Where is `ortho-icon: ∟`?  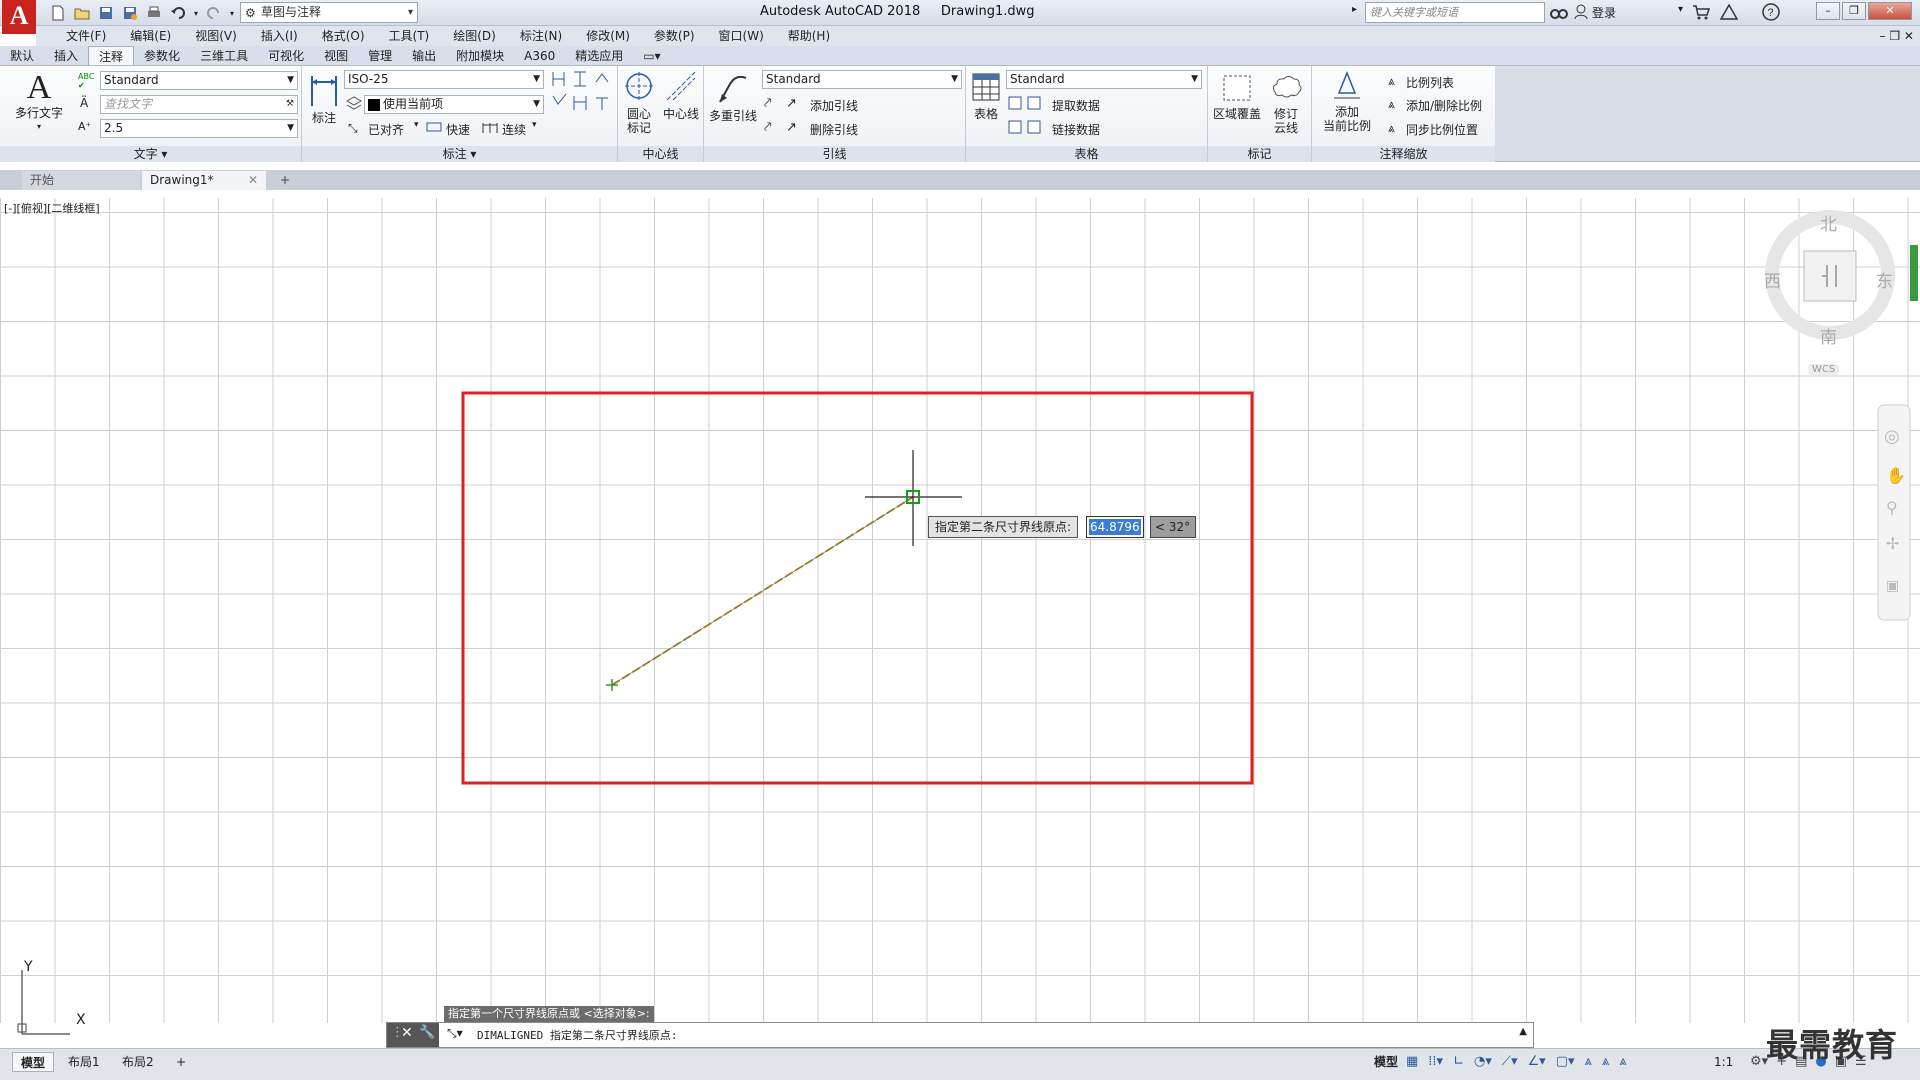 ortho-icon: ∟ is located at coordinates (1458, 1061).